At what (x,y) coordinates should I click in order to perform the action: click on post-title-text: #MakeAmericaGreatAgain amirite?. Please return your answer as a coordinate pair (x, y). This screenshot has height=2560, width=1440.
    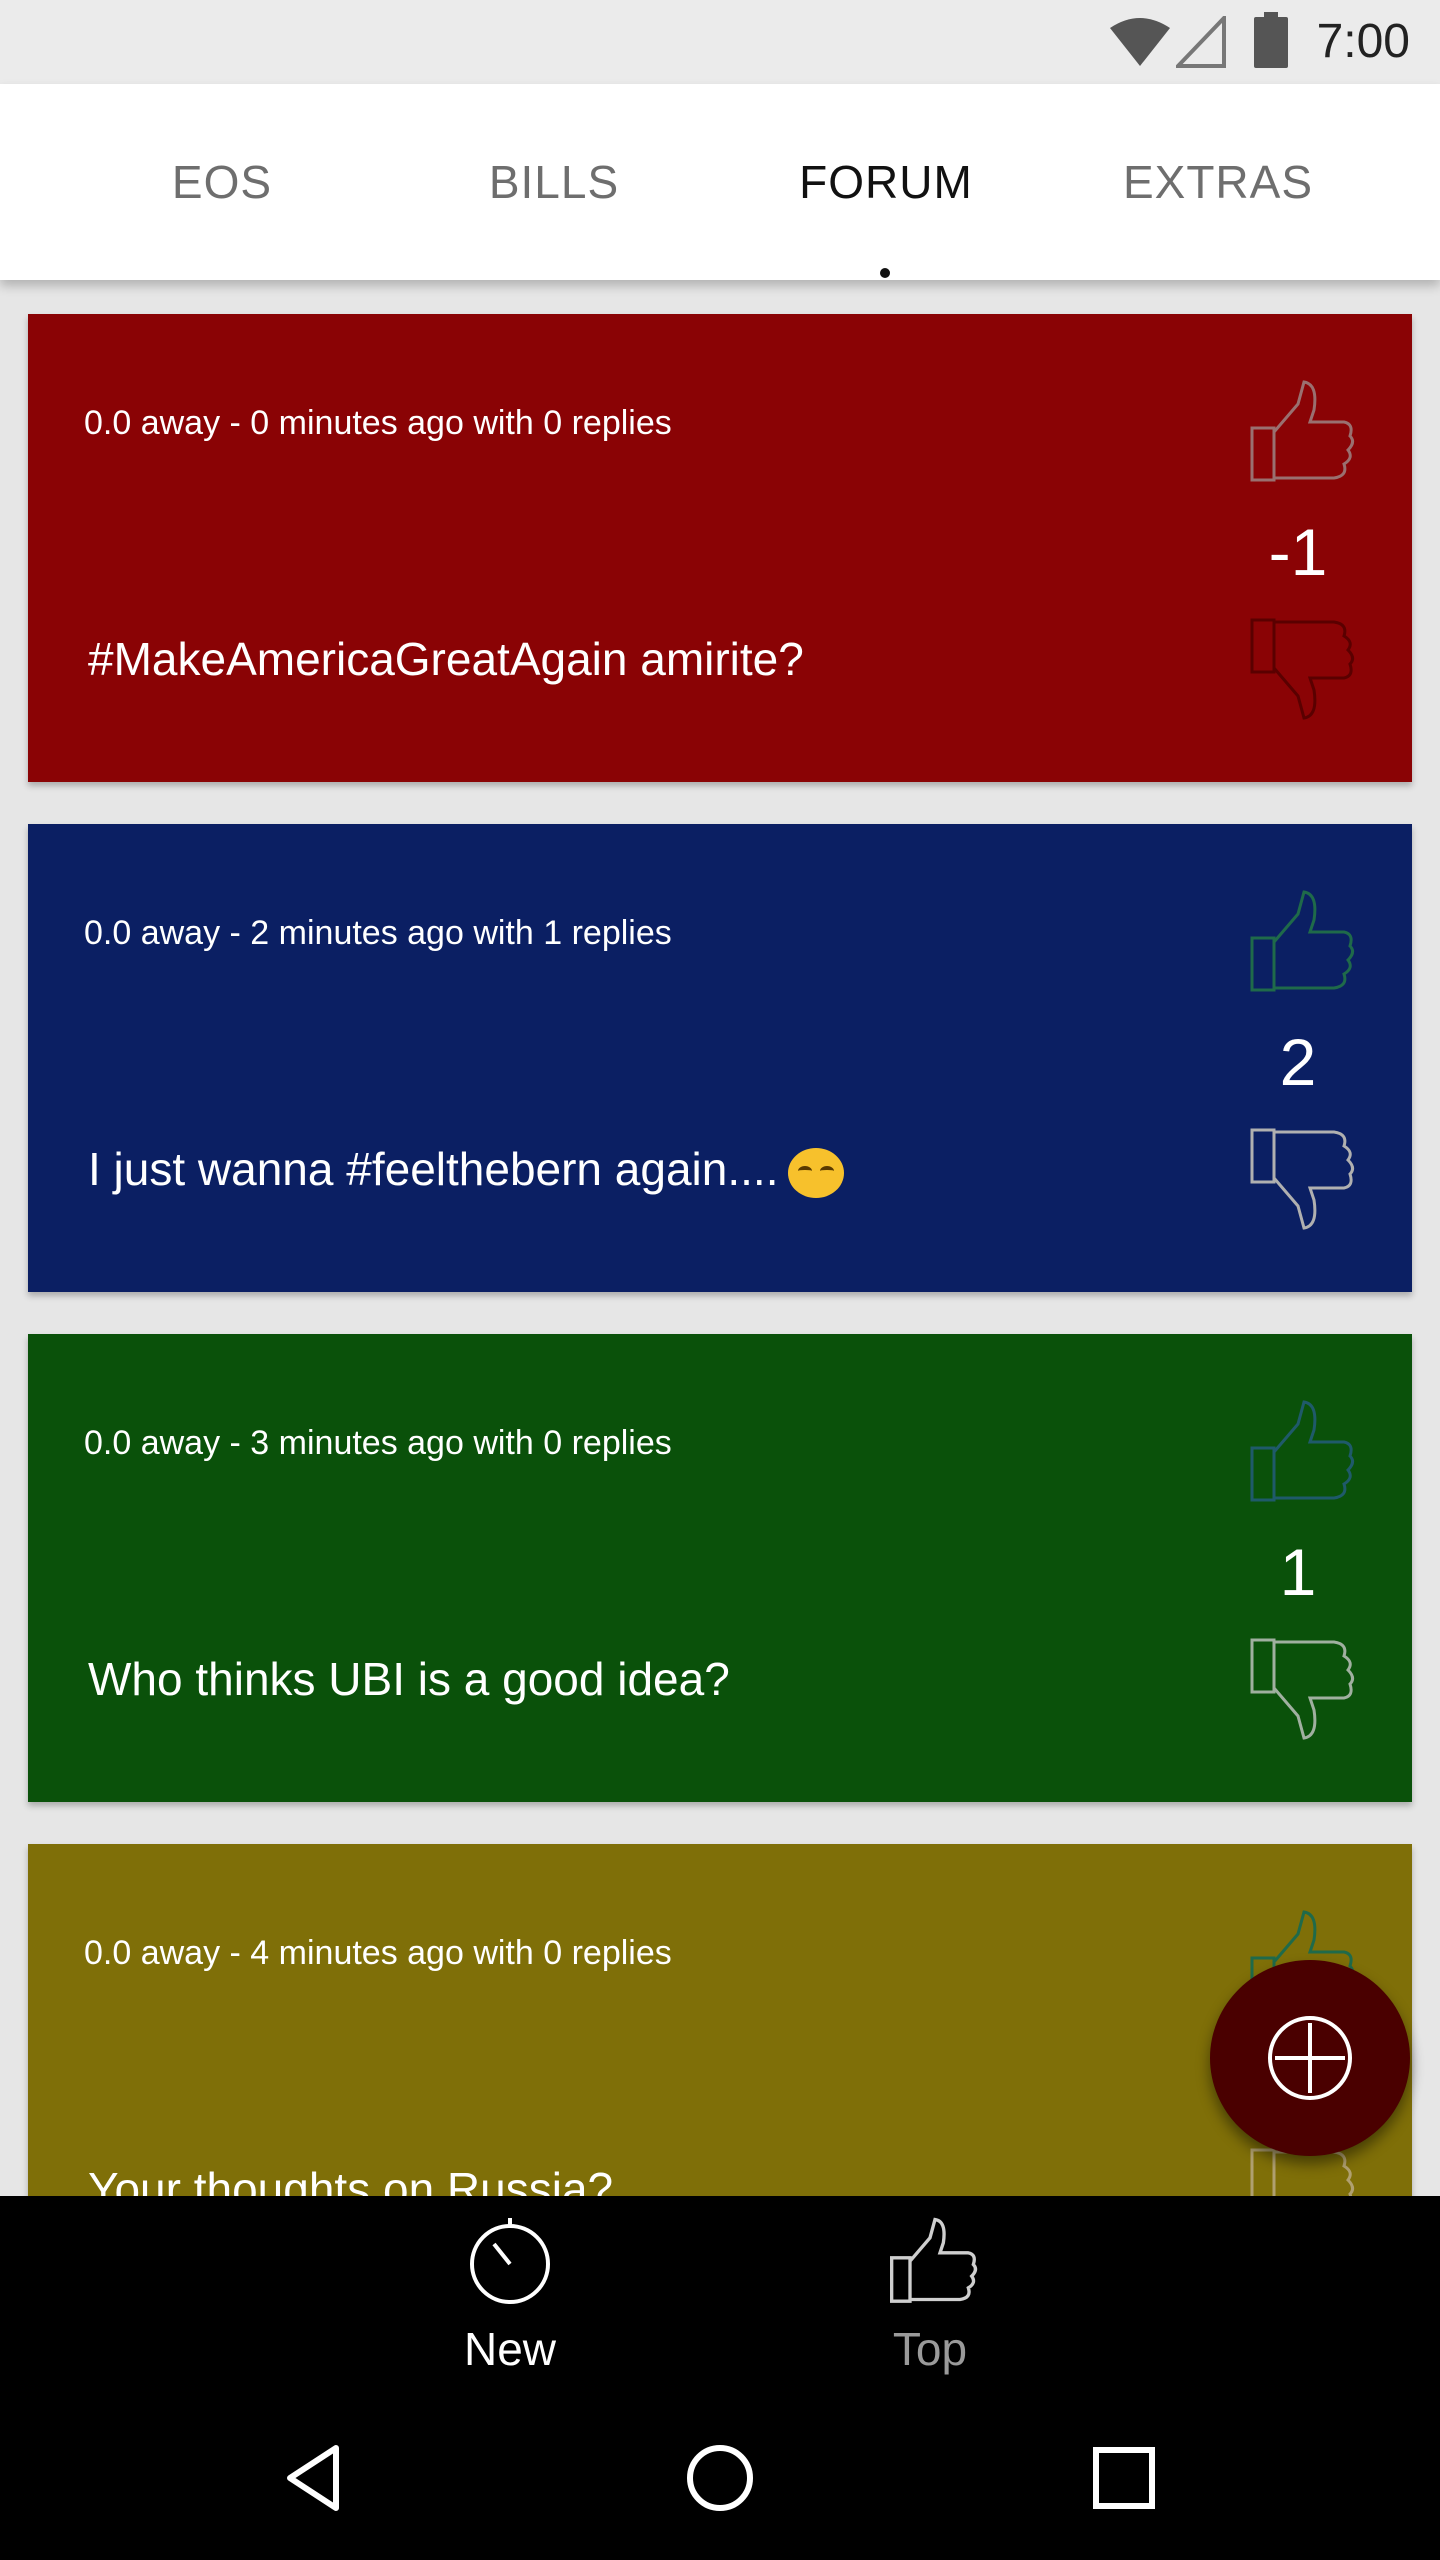
    Looking at the image, I should click on (446, 659).